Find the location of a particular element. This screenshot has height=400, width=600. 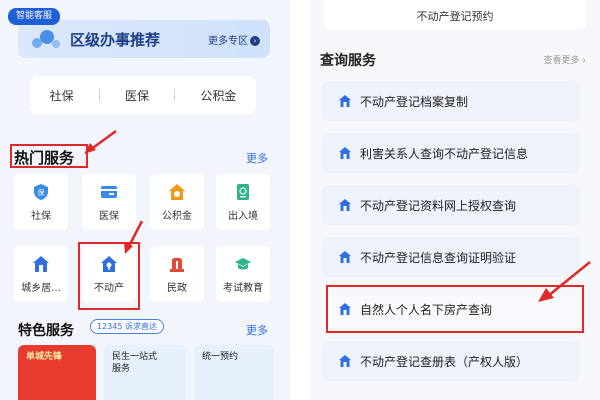

service-label: 社保 is located at coordinates (41, 216).